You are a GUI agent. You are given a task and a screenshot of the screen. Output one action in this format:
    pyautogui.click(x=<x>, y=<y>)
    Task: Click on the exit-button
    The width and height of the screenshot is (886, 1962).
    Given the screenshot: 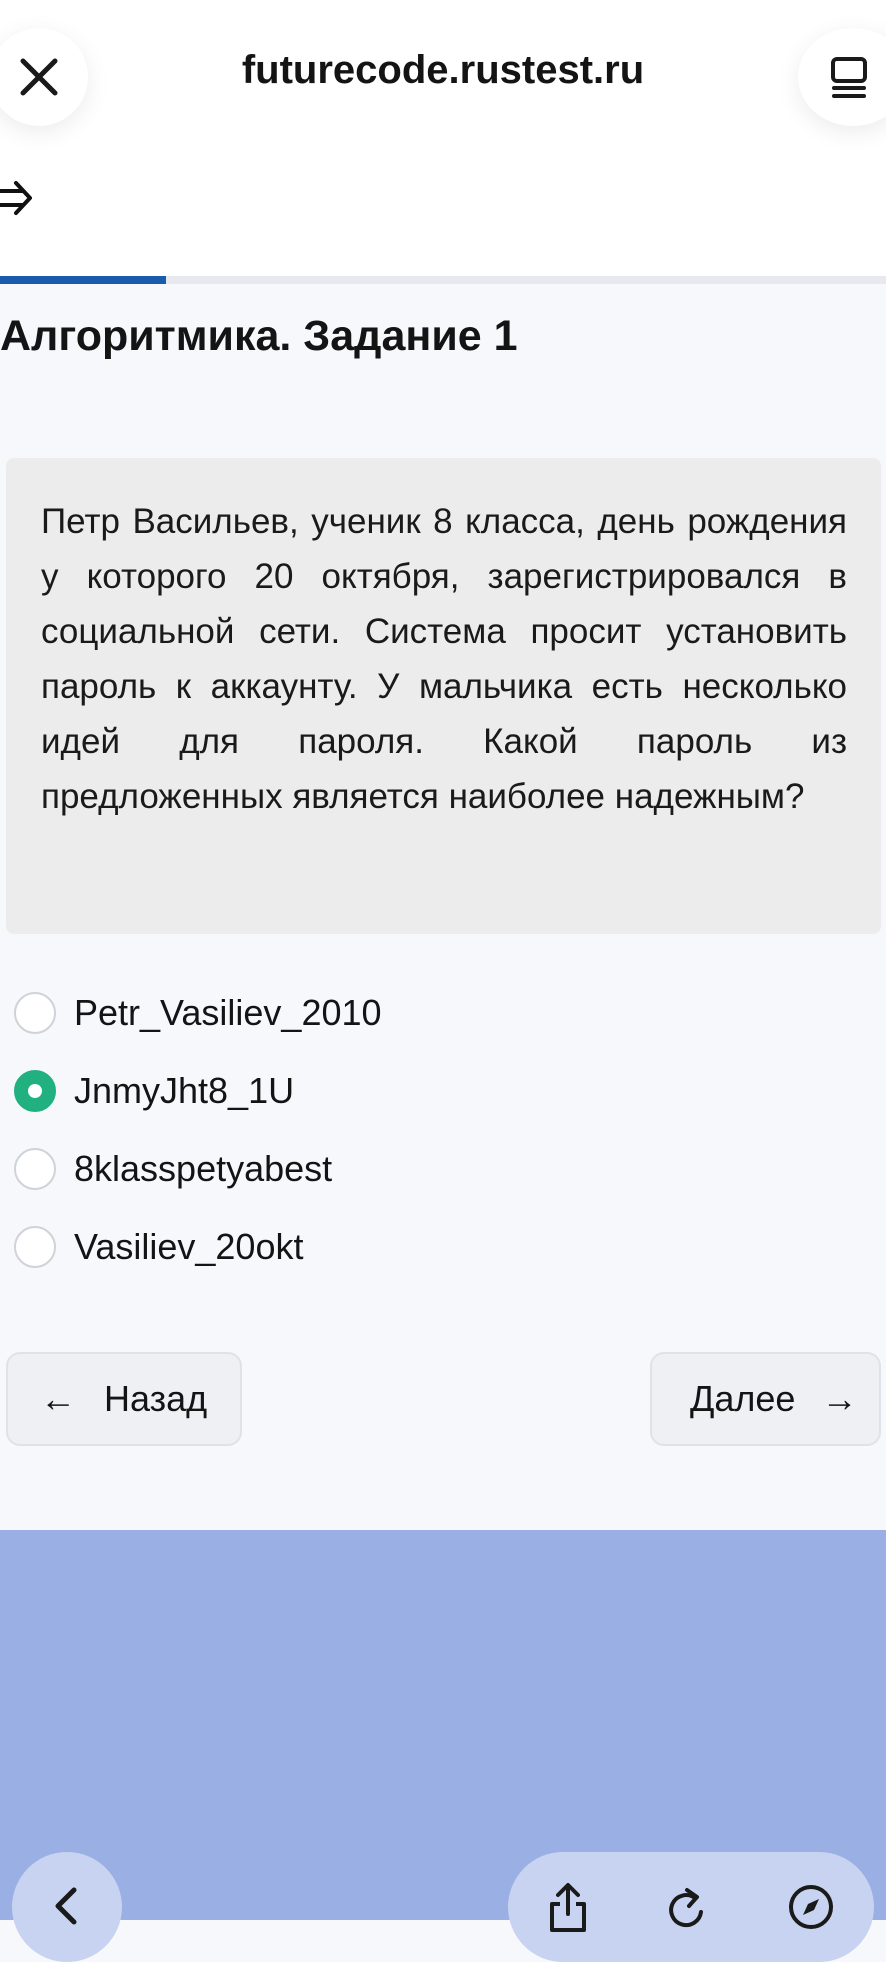 What is the action you would take?
    pyautogui.click(x=17, y=200)
    